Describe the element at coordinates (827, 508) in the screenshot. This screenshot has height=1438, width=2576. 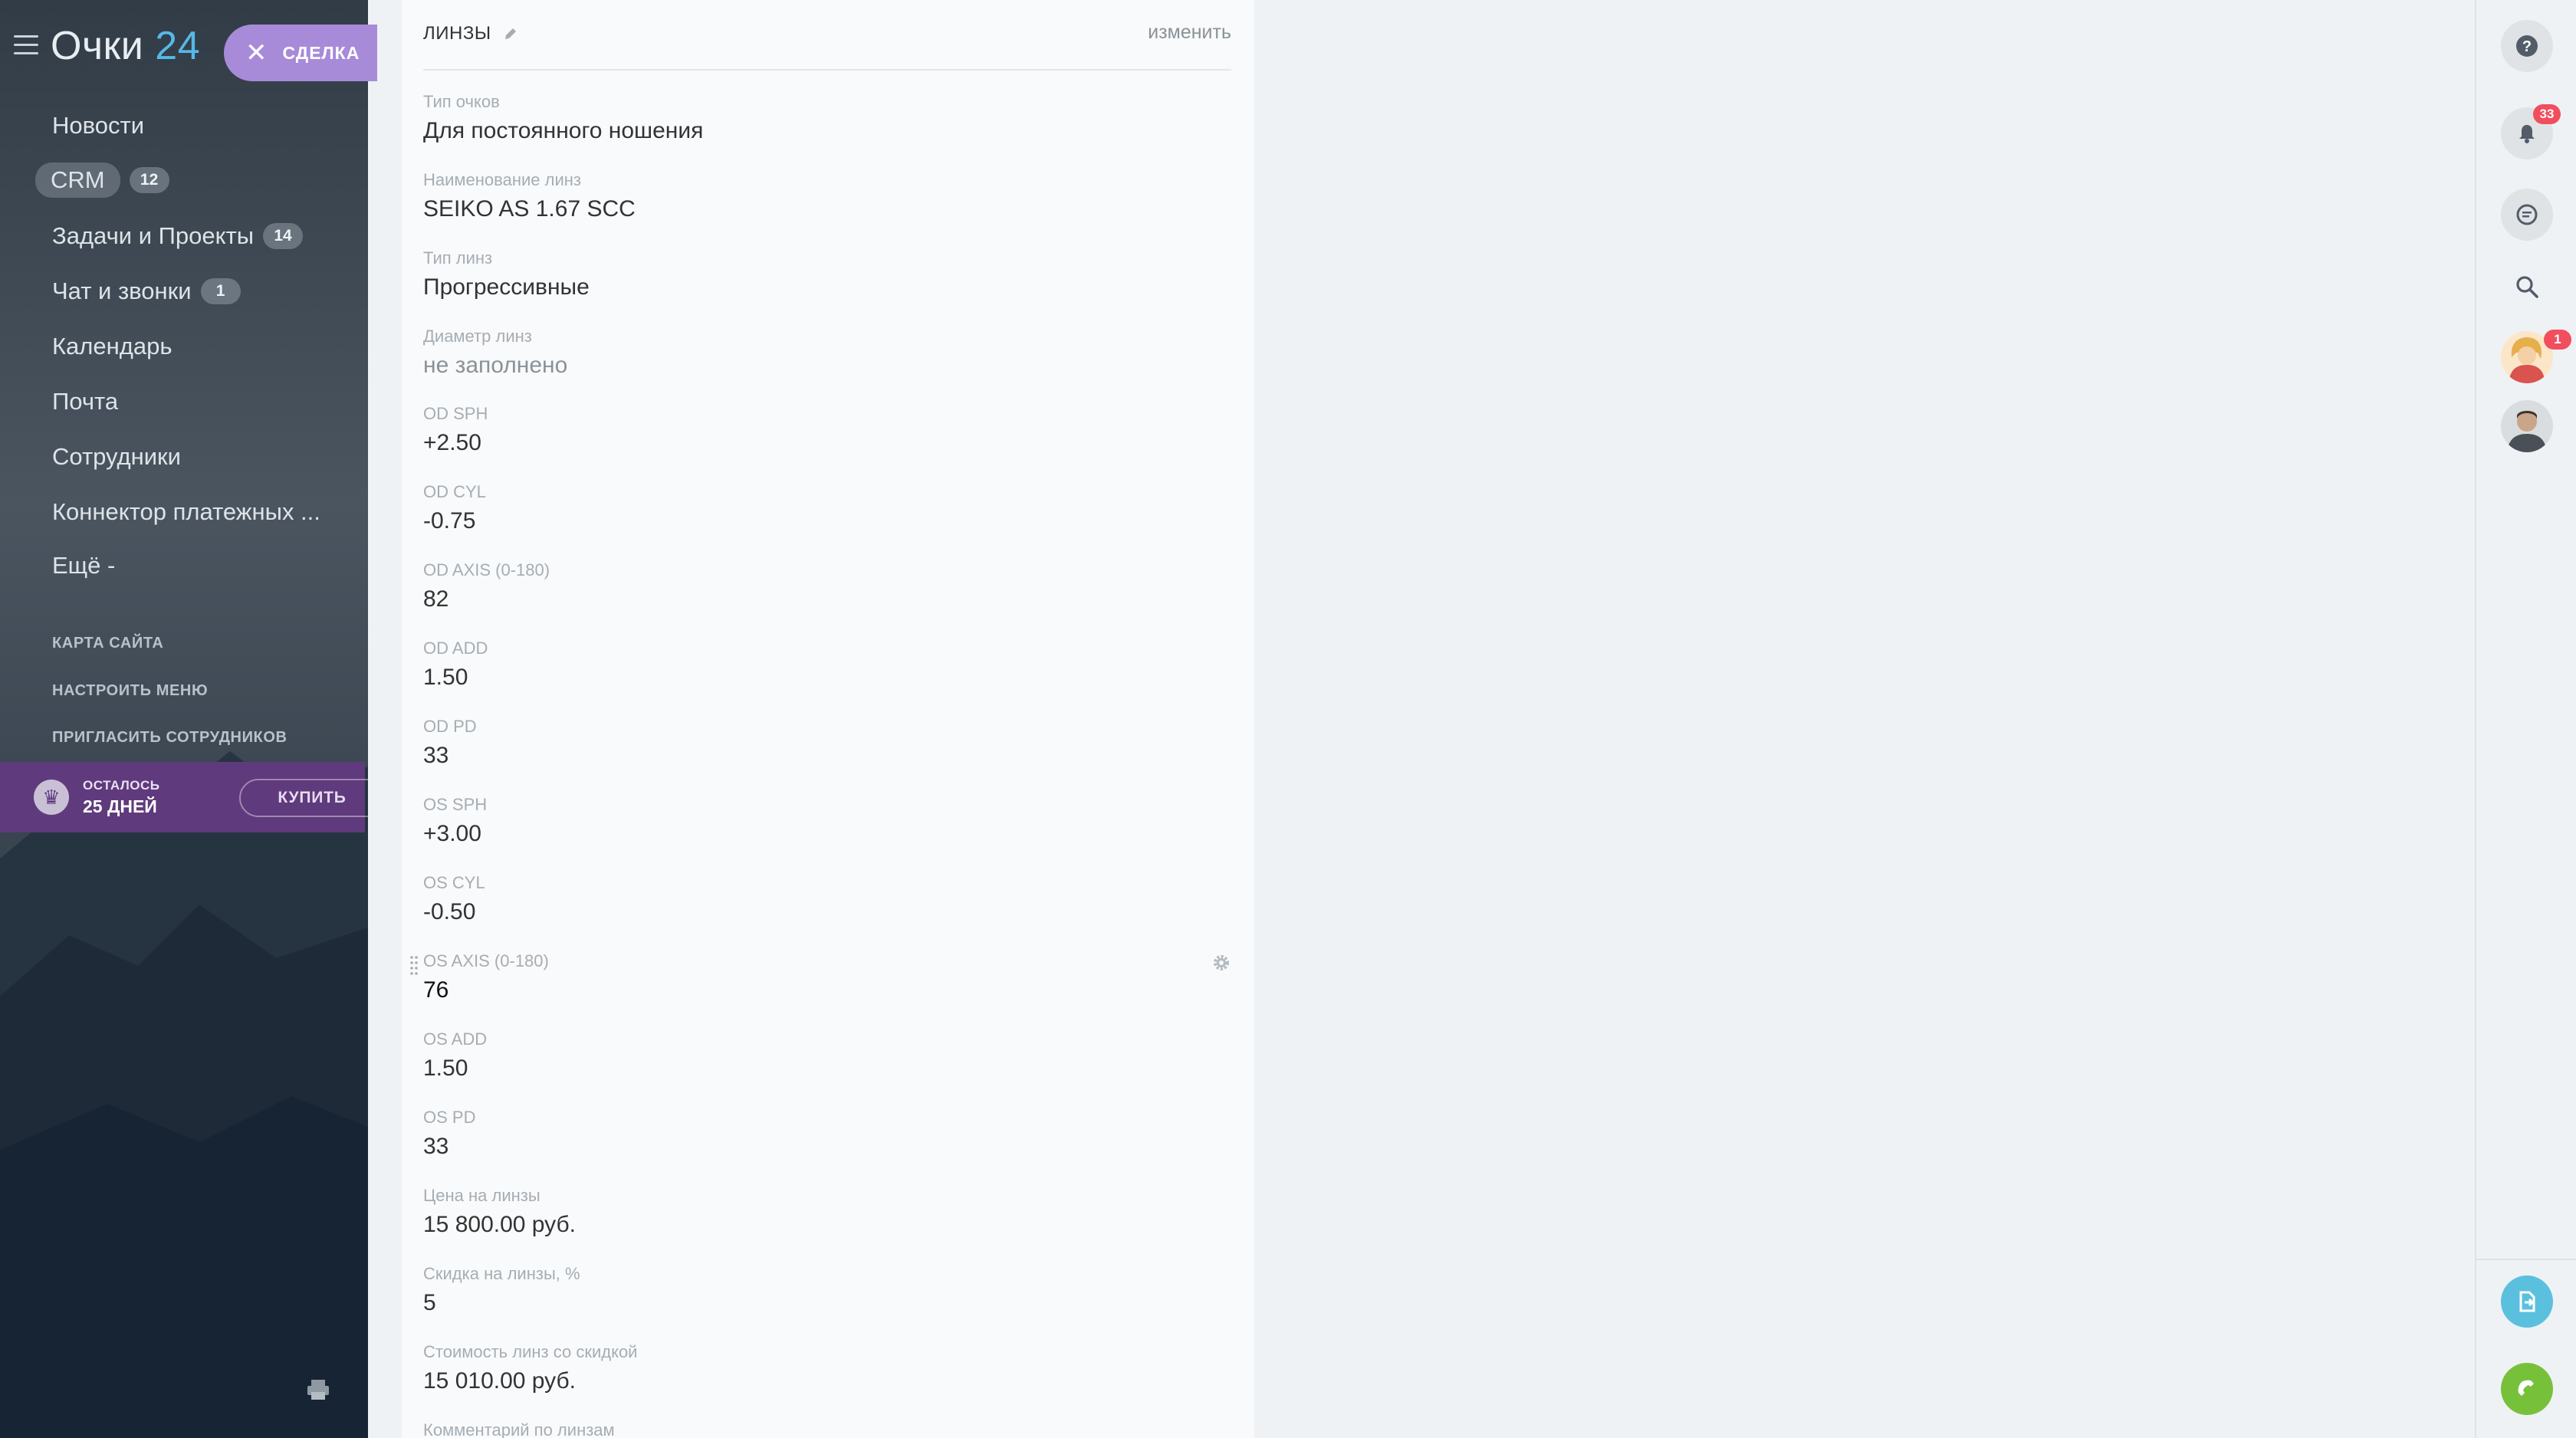
I see `field-od-cyl: OD CYL -0.75` at that location.